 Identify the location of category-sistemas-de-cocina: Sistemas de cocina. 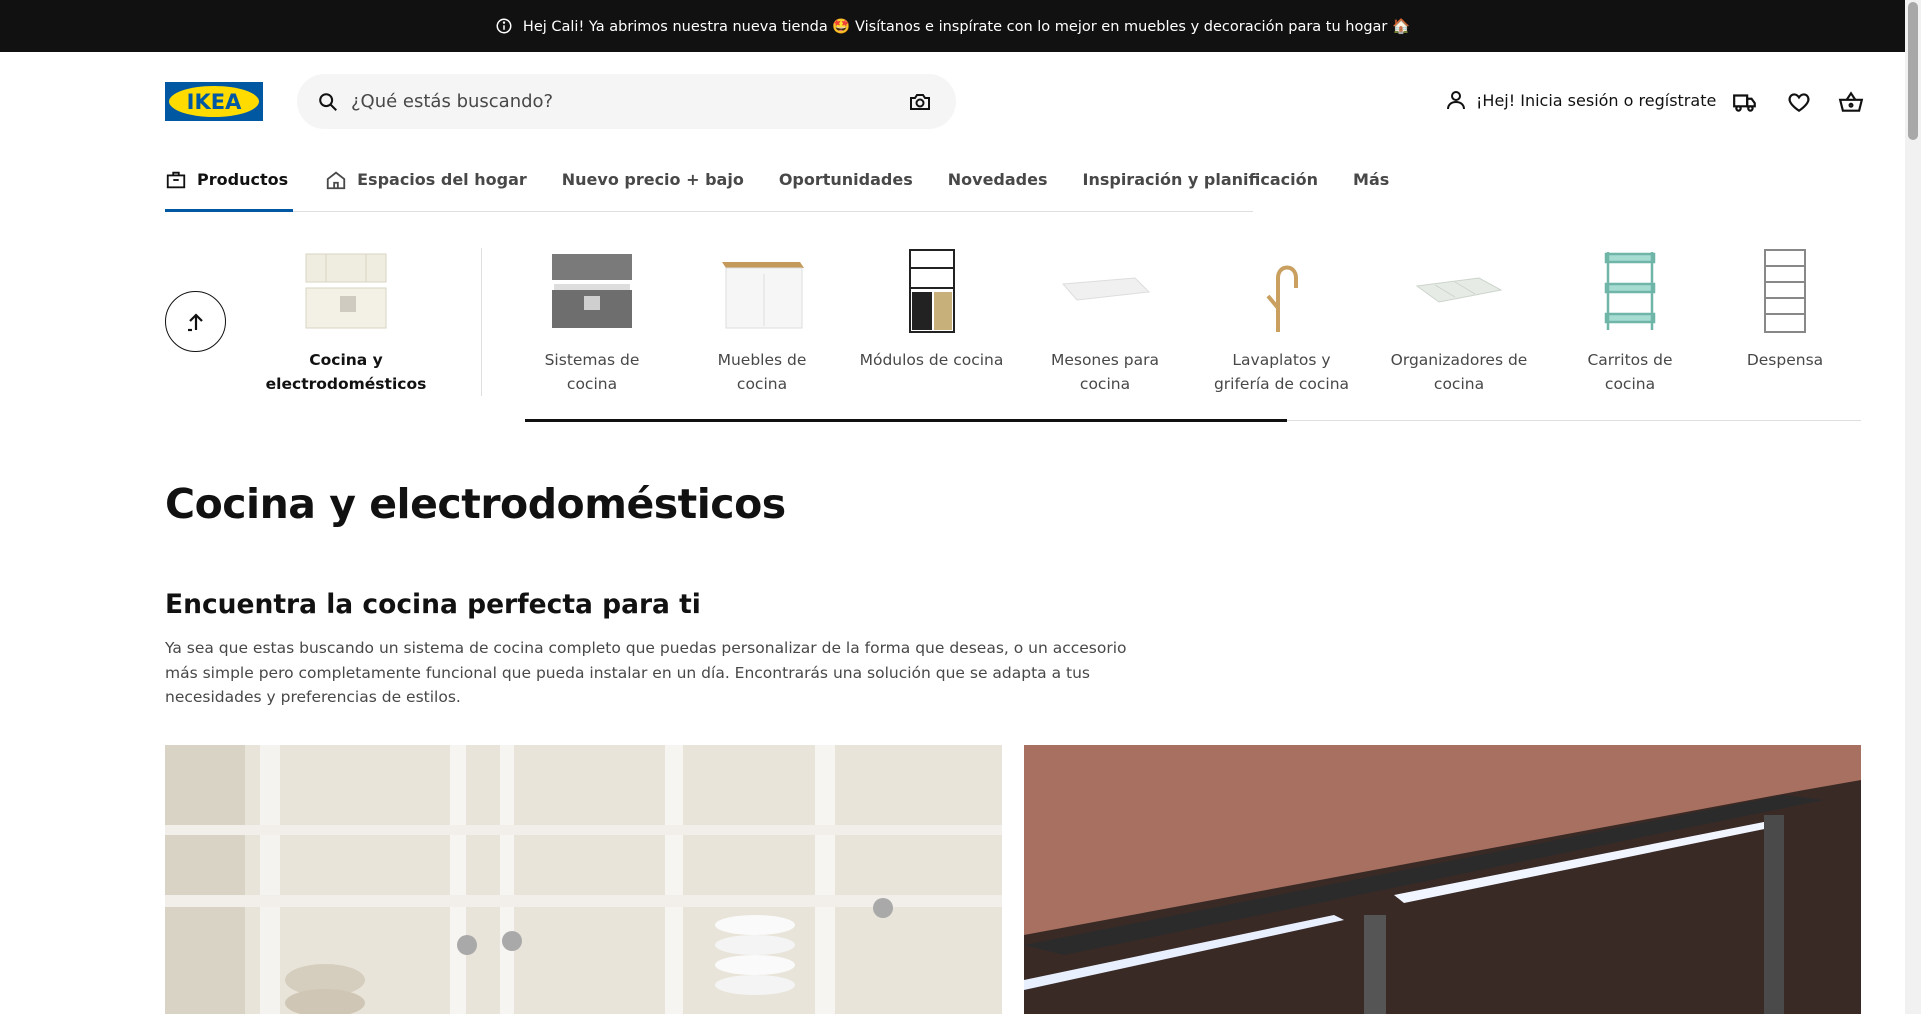
(592, 322).